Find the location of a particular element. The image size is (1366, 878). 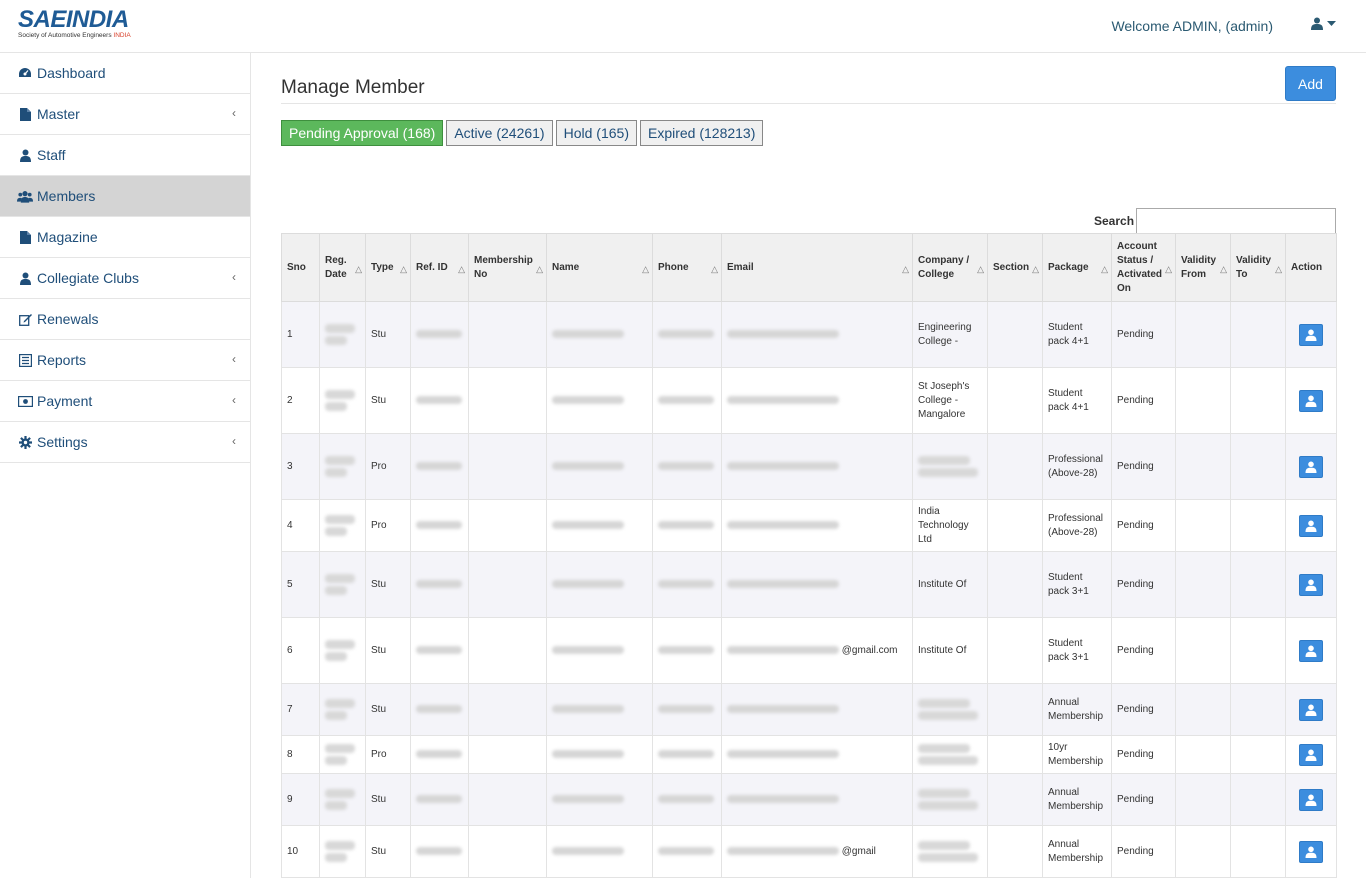

table-row: 10 Stu @gmail Annual Membership Pending is located at coordinates (809, 851).